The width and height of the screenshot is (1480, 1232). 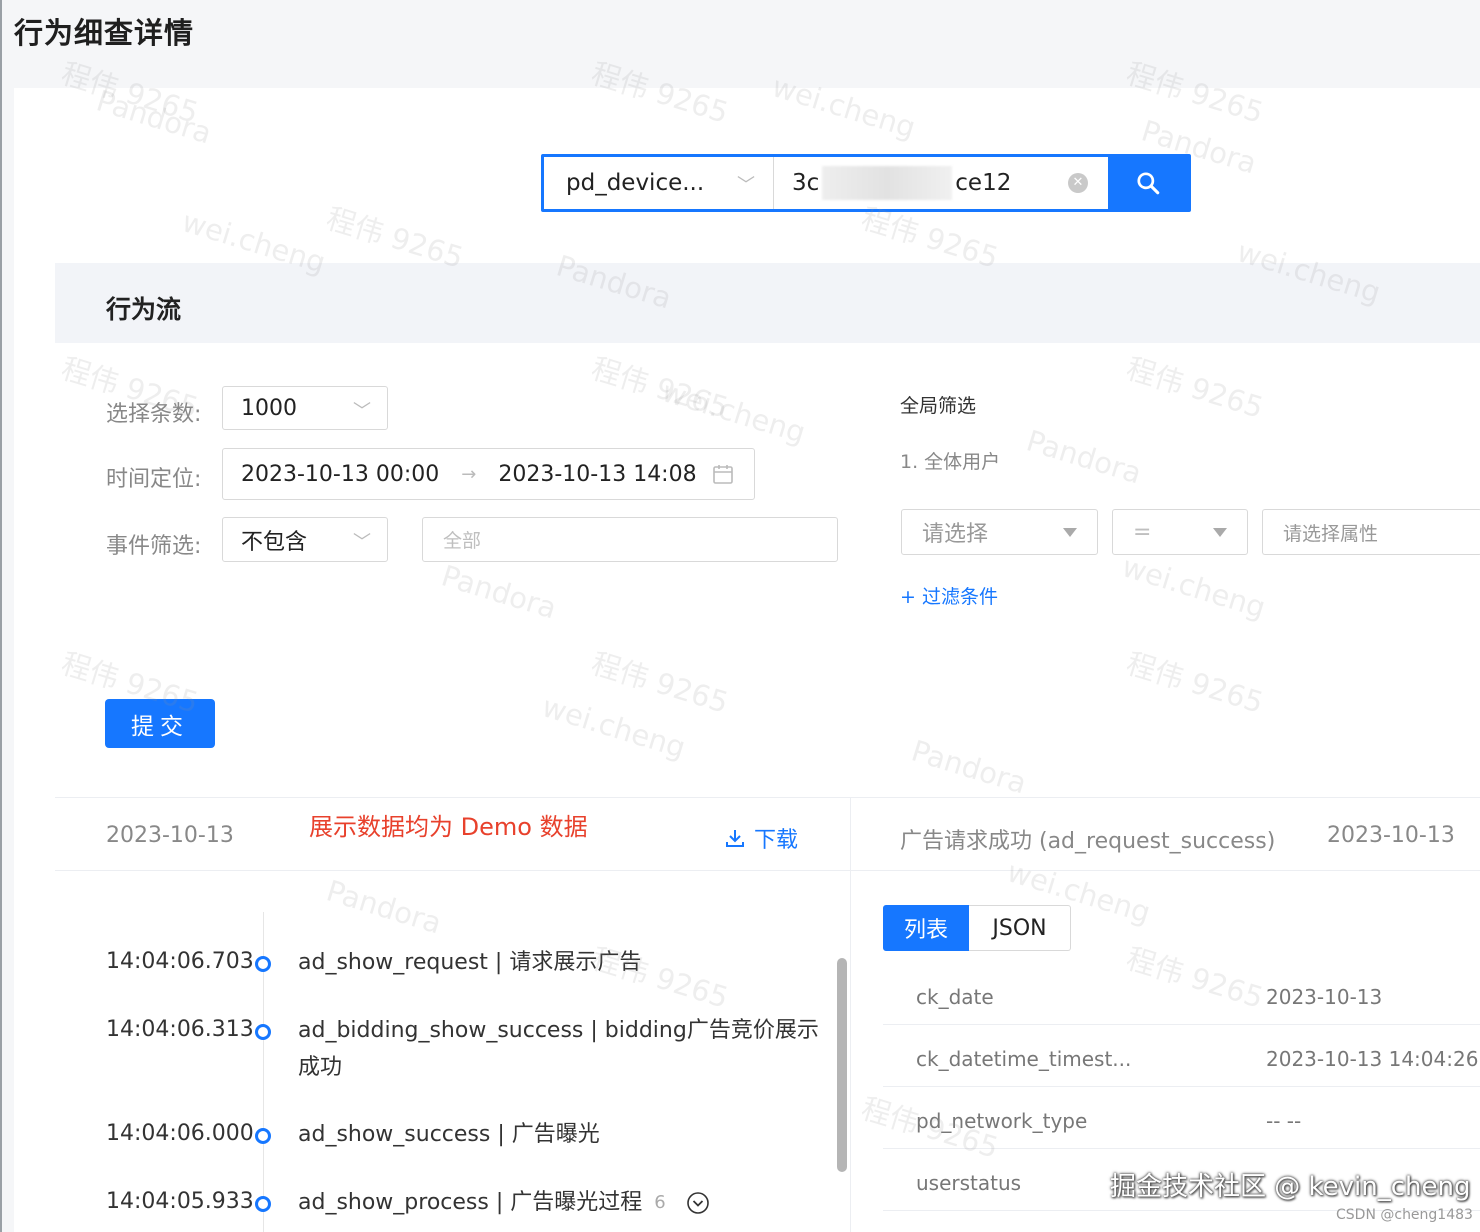 I want to click on device-search-bar: pd_device... ﹀ 3c ce12 ✕, so click(x=866, y=183).